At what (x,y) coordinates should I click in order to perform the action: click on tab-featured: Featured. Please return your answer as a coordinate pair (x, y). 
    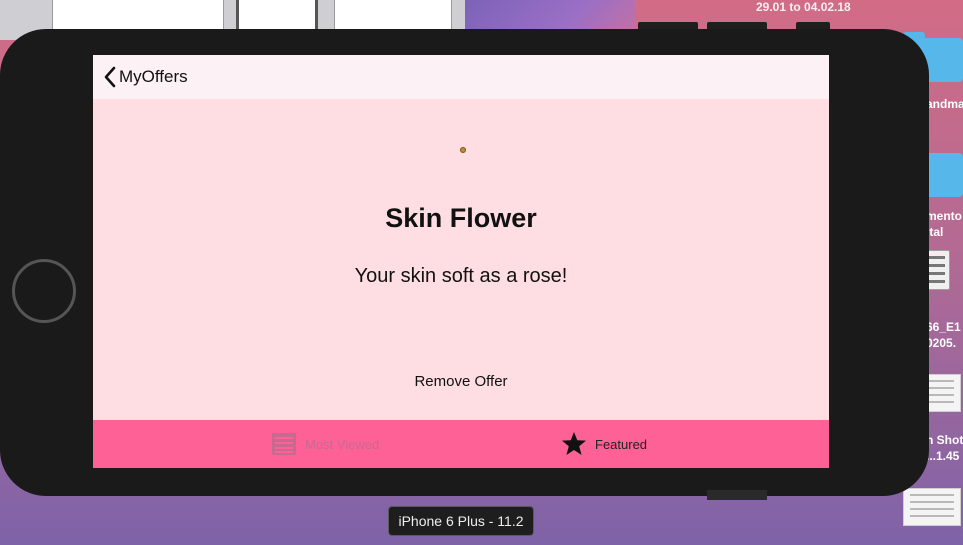
    Looking at the image, I should click on (604, 444).